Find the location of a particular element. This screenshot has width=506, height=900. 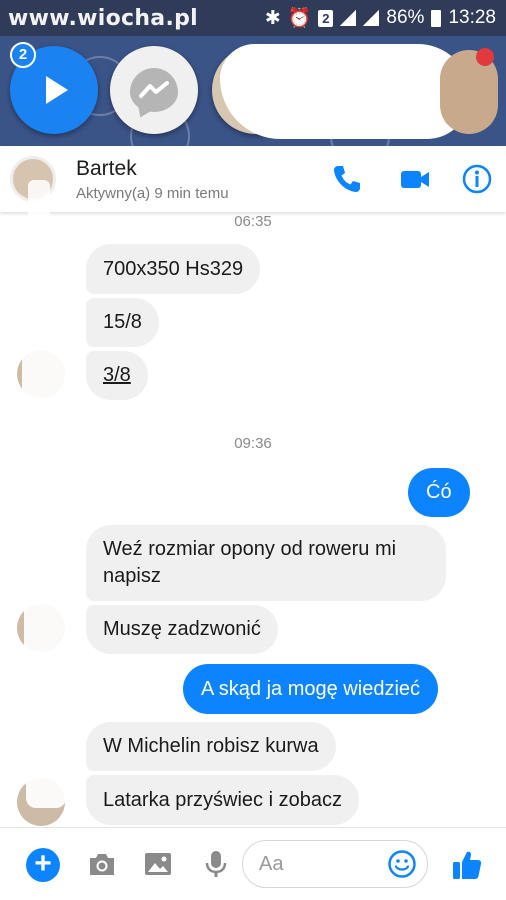

thumbs-up-icon is located at coordinates (467, 865).